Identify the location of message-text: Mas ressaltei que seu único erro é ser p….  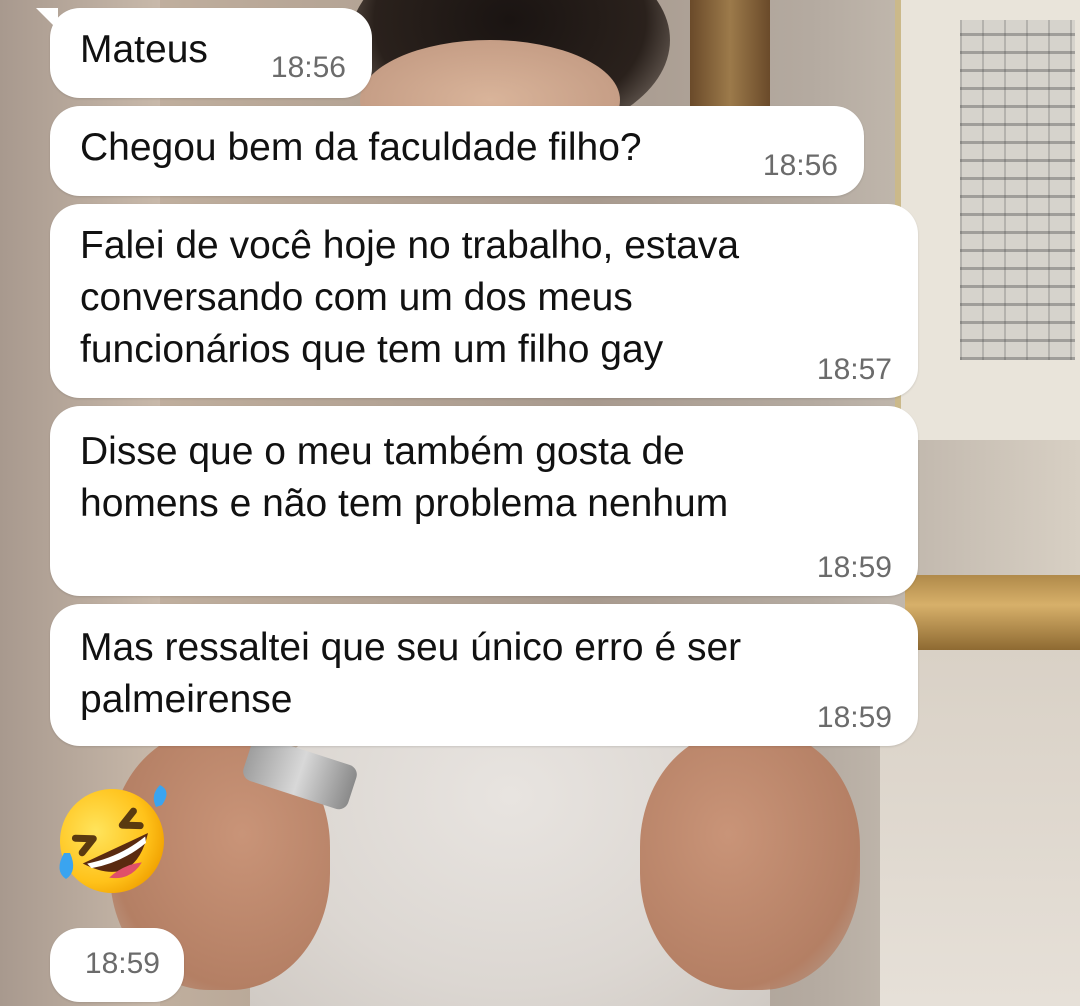
(411, 673).